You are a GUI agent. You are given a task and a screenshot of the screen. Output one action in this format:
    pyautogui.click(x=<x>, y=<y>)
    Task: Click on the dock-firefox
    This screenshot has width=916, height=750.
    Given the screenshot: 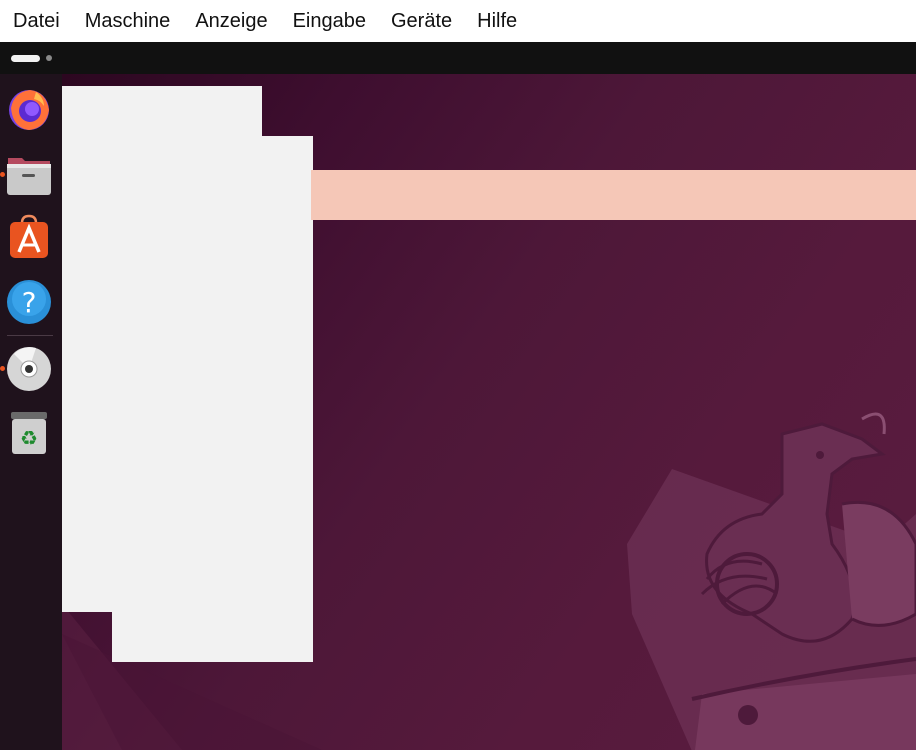 What is the action you would take?
    pyautogui.click(x=29, y=109)
    